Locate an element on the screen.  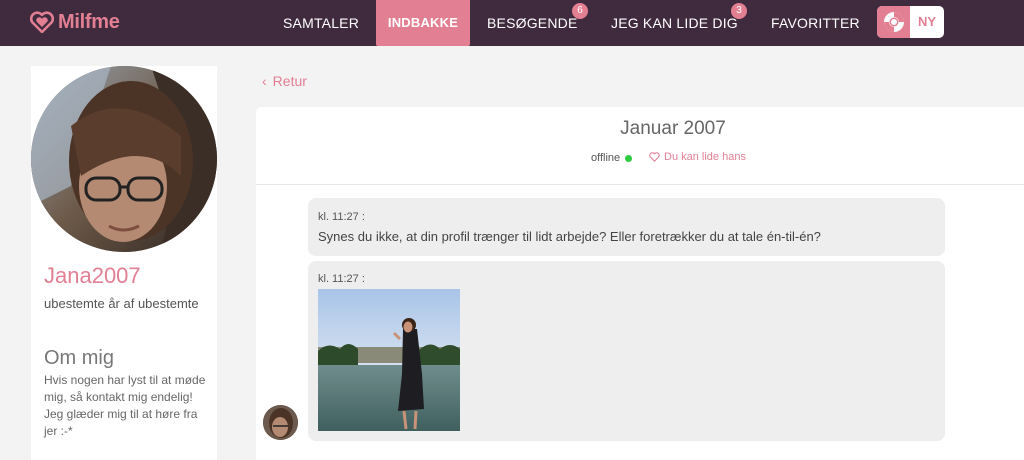
lifebuoy-icon is located at coordinates (893, 22).